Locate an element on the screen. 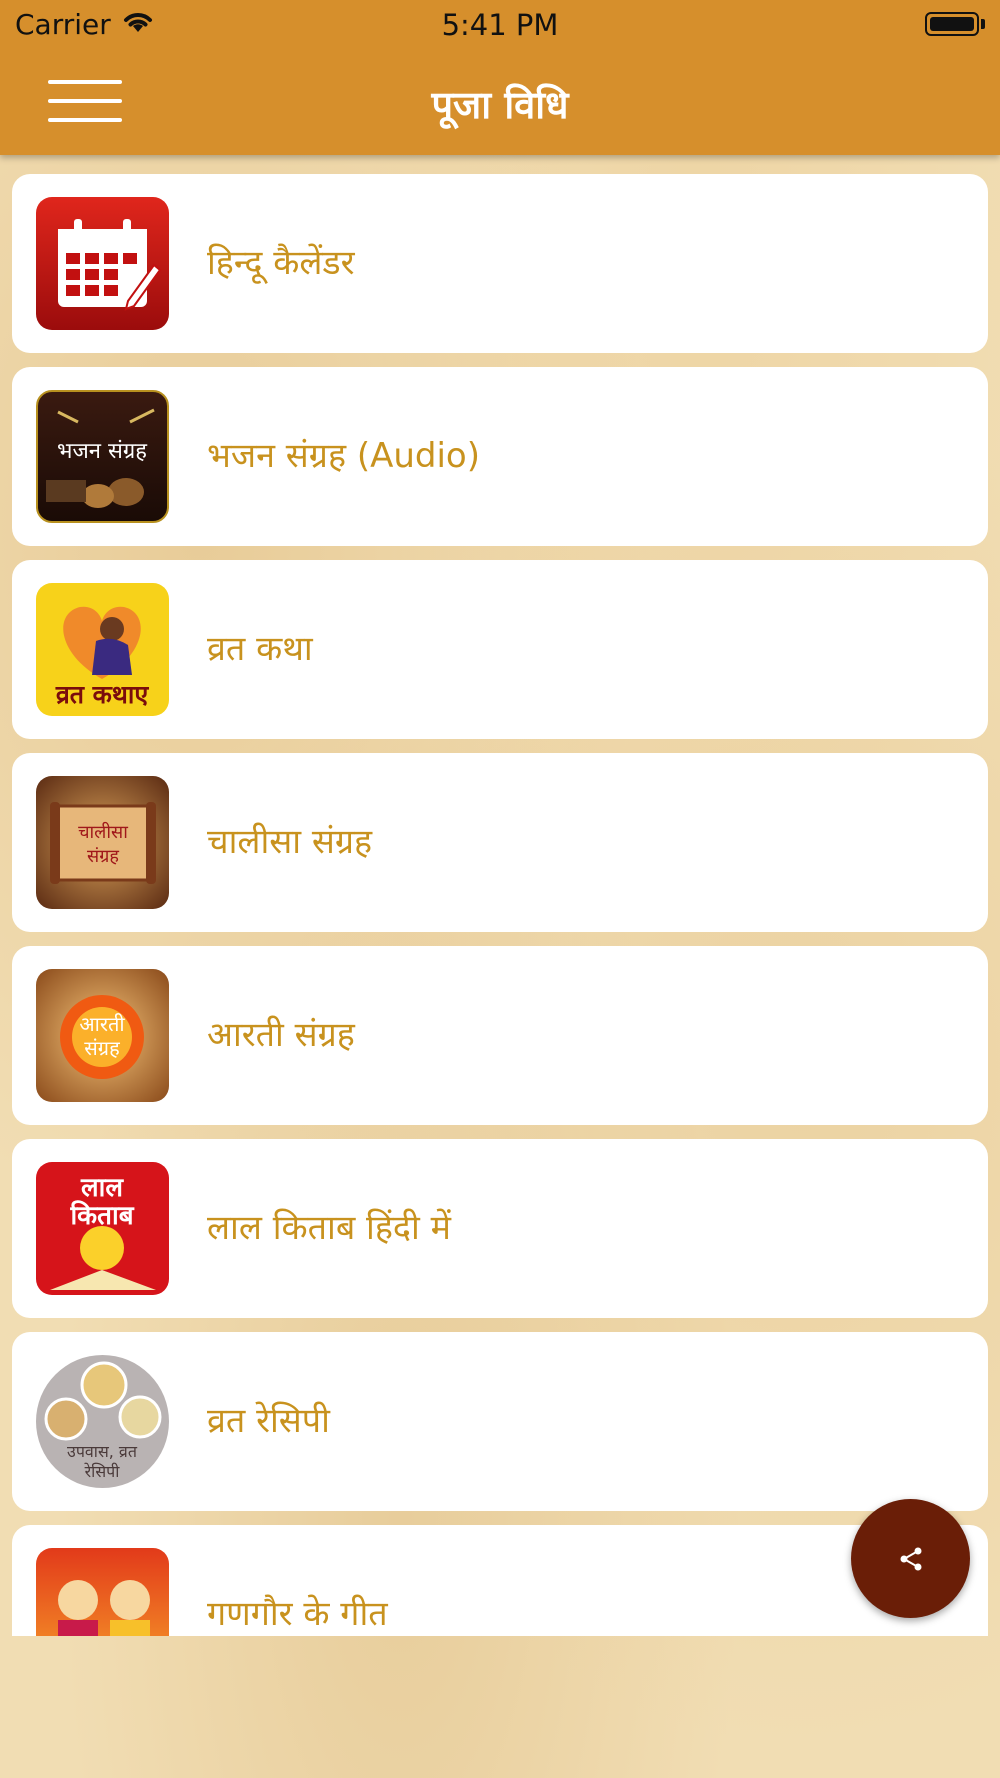 The width and height of the screenshot is (1000, 1778). thumb-text: आरती is located at coordinates (102, 1024).